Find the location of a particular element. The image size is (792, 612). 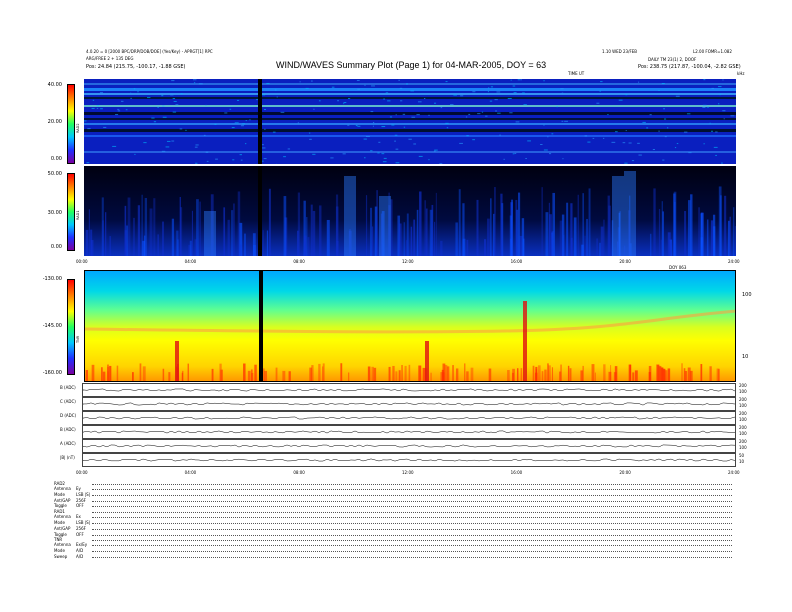

rad1-xtick-label: 00:00 is located at coordinates (82, 261).